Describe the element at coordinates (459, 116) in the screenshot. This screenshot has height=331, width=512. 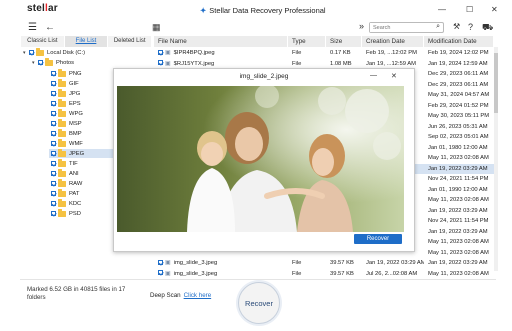
I see `modified-cell: May 30, 2023 05:11 PM` at that location.